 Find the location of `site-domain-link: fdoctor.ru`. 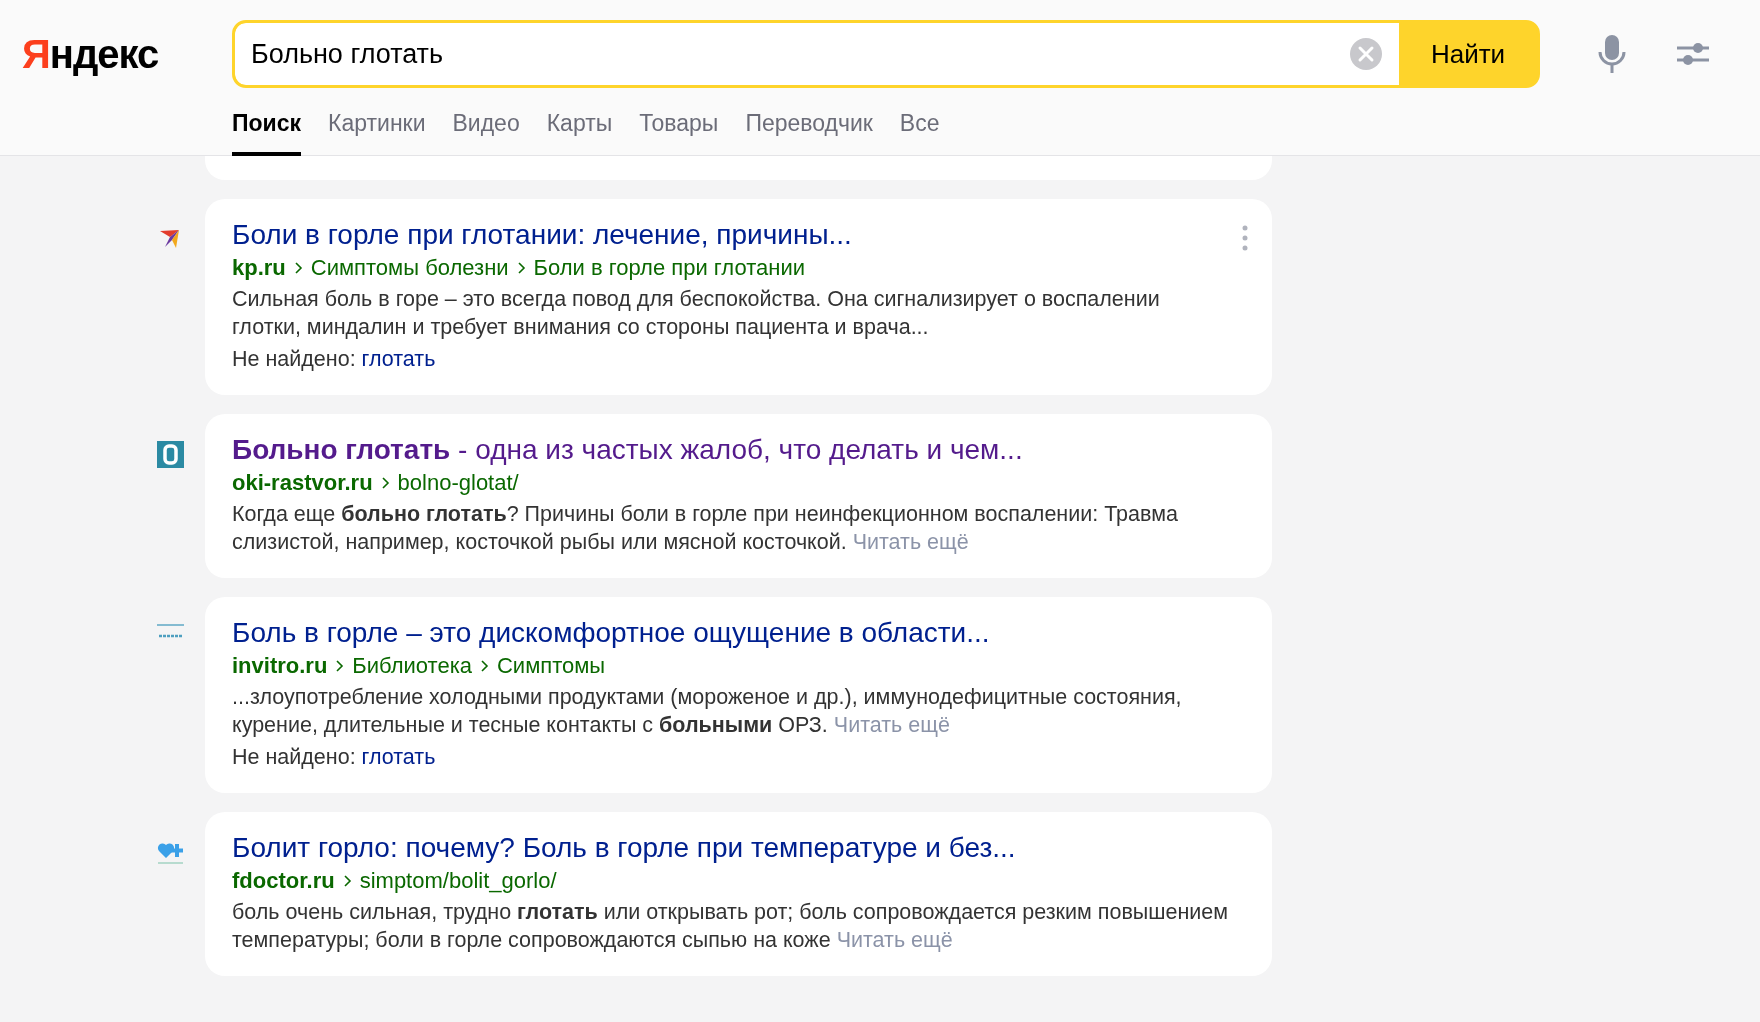

site-domain-link: fdoctor.ru is located at coordinates (283, 881).